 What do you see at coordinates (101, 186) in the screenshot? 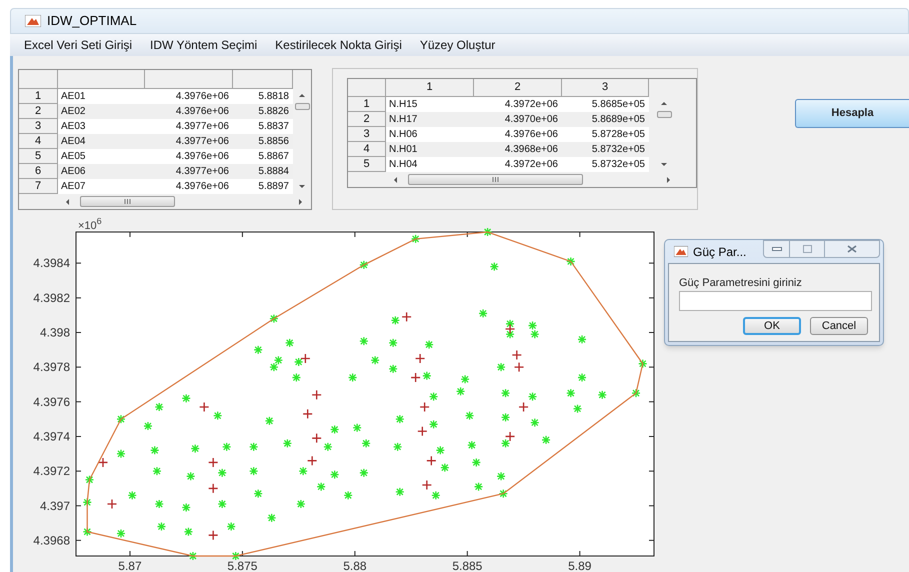
I see `table-cell: AE07` at bounding box center [101, 186].